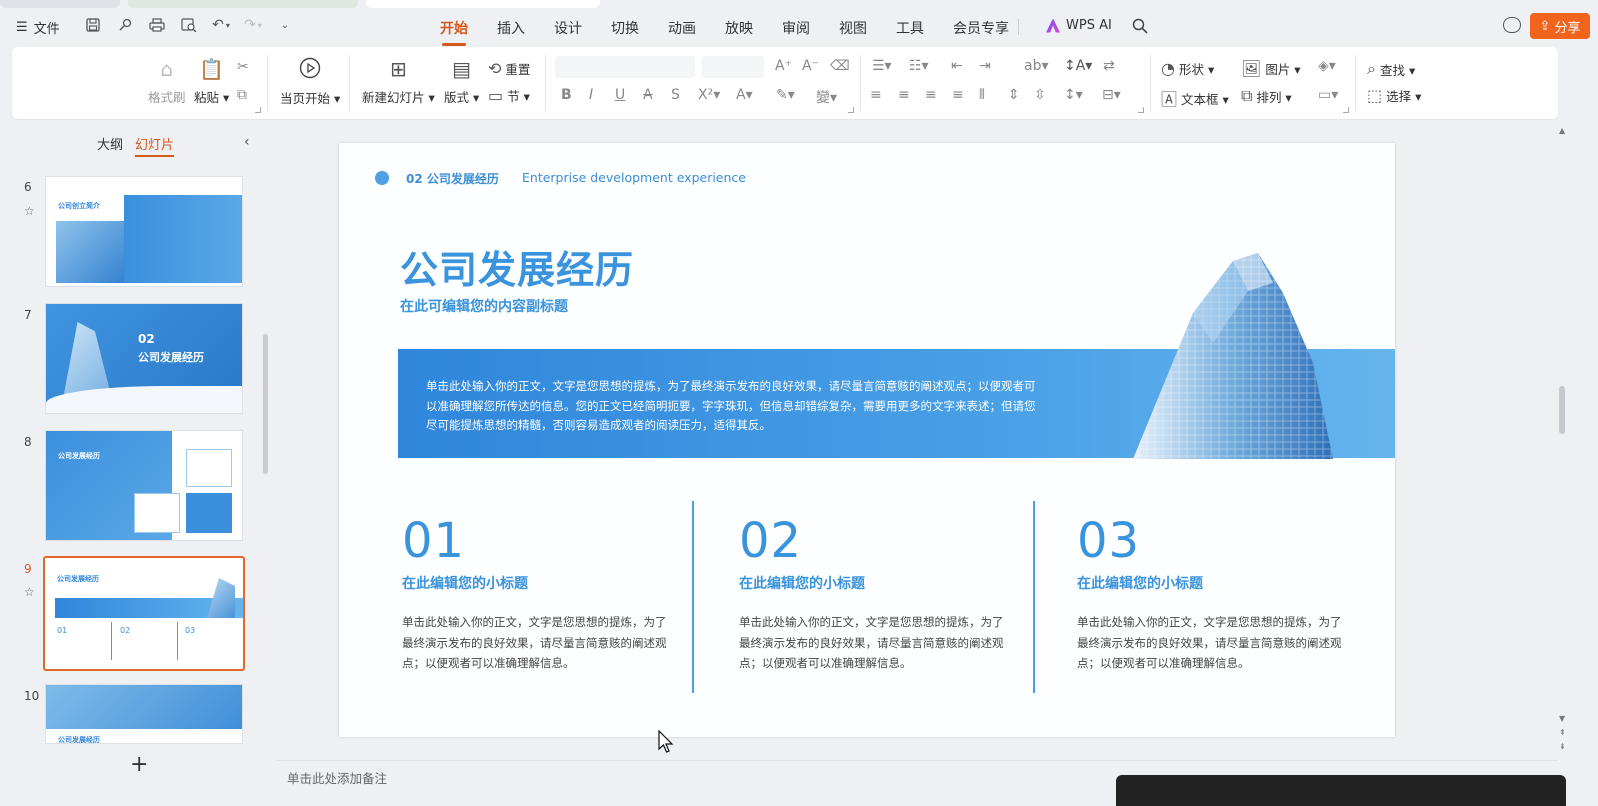 This screenshot has height=806, width=1598. I want to click on strikethrough-icon: A, so click(648, 95).